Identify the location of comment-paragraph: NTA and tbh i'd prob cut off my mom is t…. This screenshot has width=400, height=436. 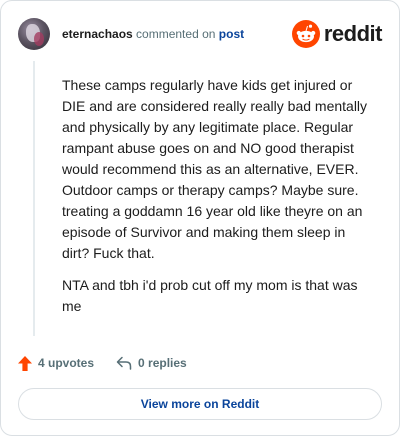
(210, 295).